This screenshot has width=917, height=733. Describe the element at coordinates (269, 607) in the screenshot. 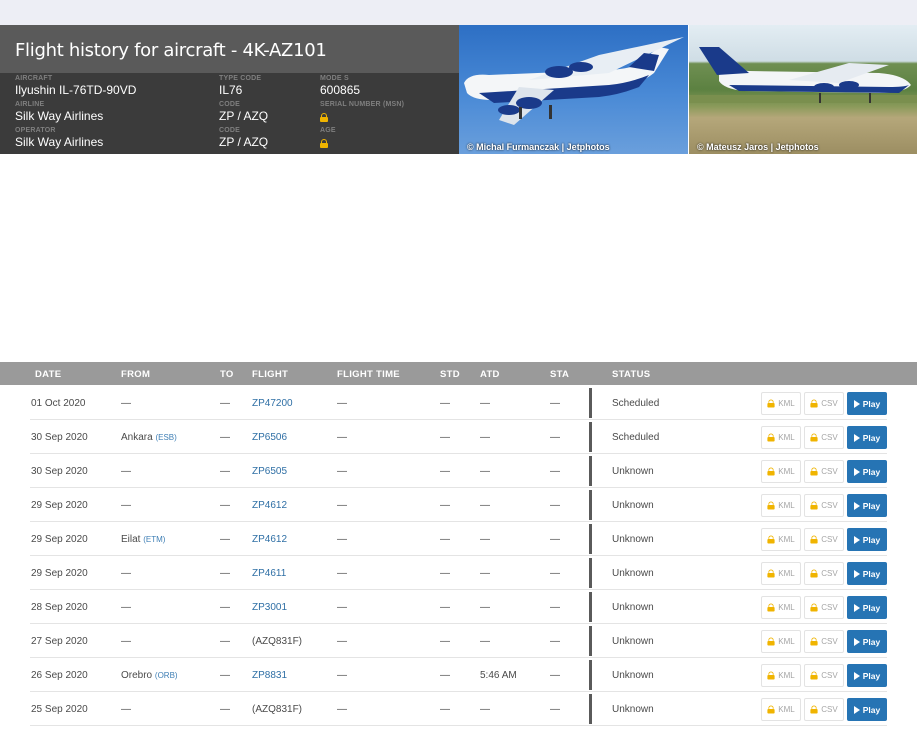

I see `cell-flight: ZP3001` at that location.